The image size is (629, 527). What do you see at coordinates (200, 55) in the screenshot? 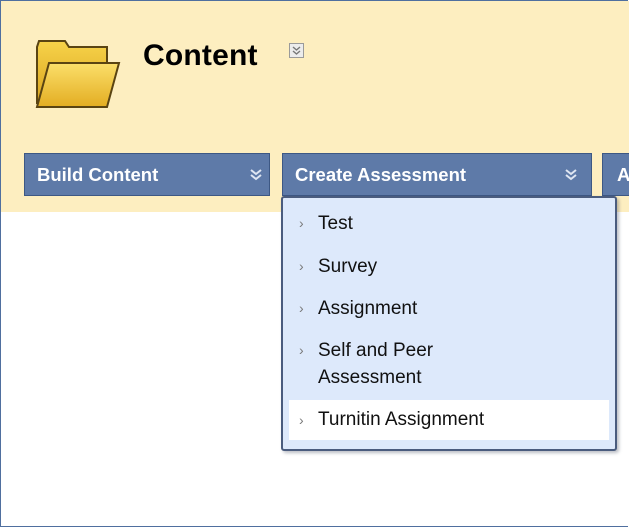
I see `page-title: Content` at bounding box center [200, 55].